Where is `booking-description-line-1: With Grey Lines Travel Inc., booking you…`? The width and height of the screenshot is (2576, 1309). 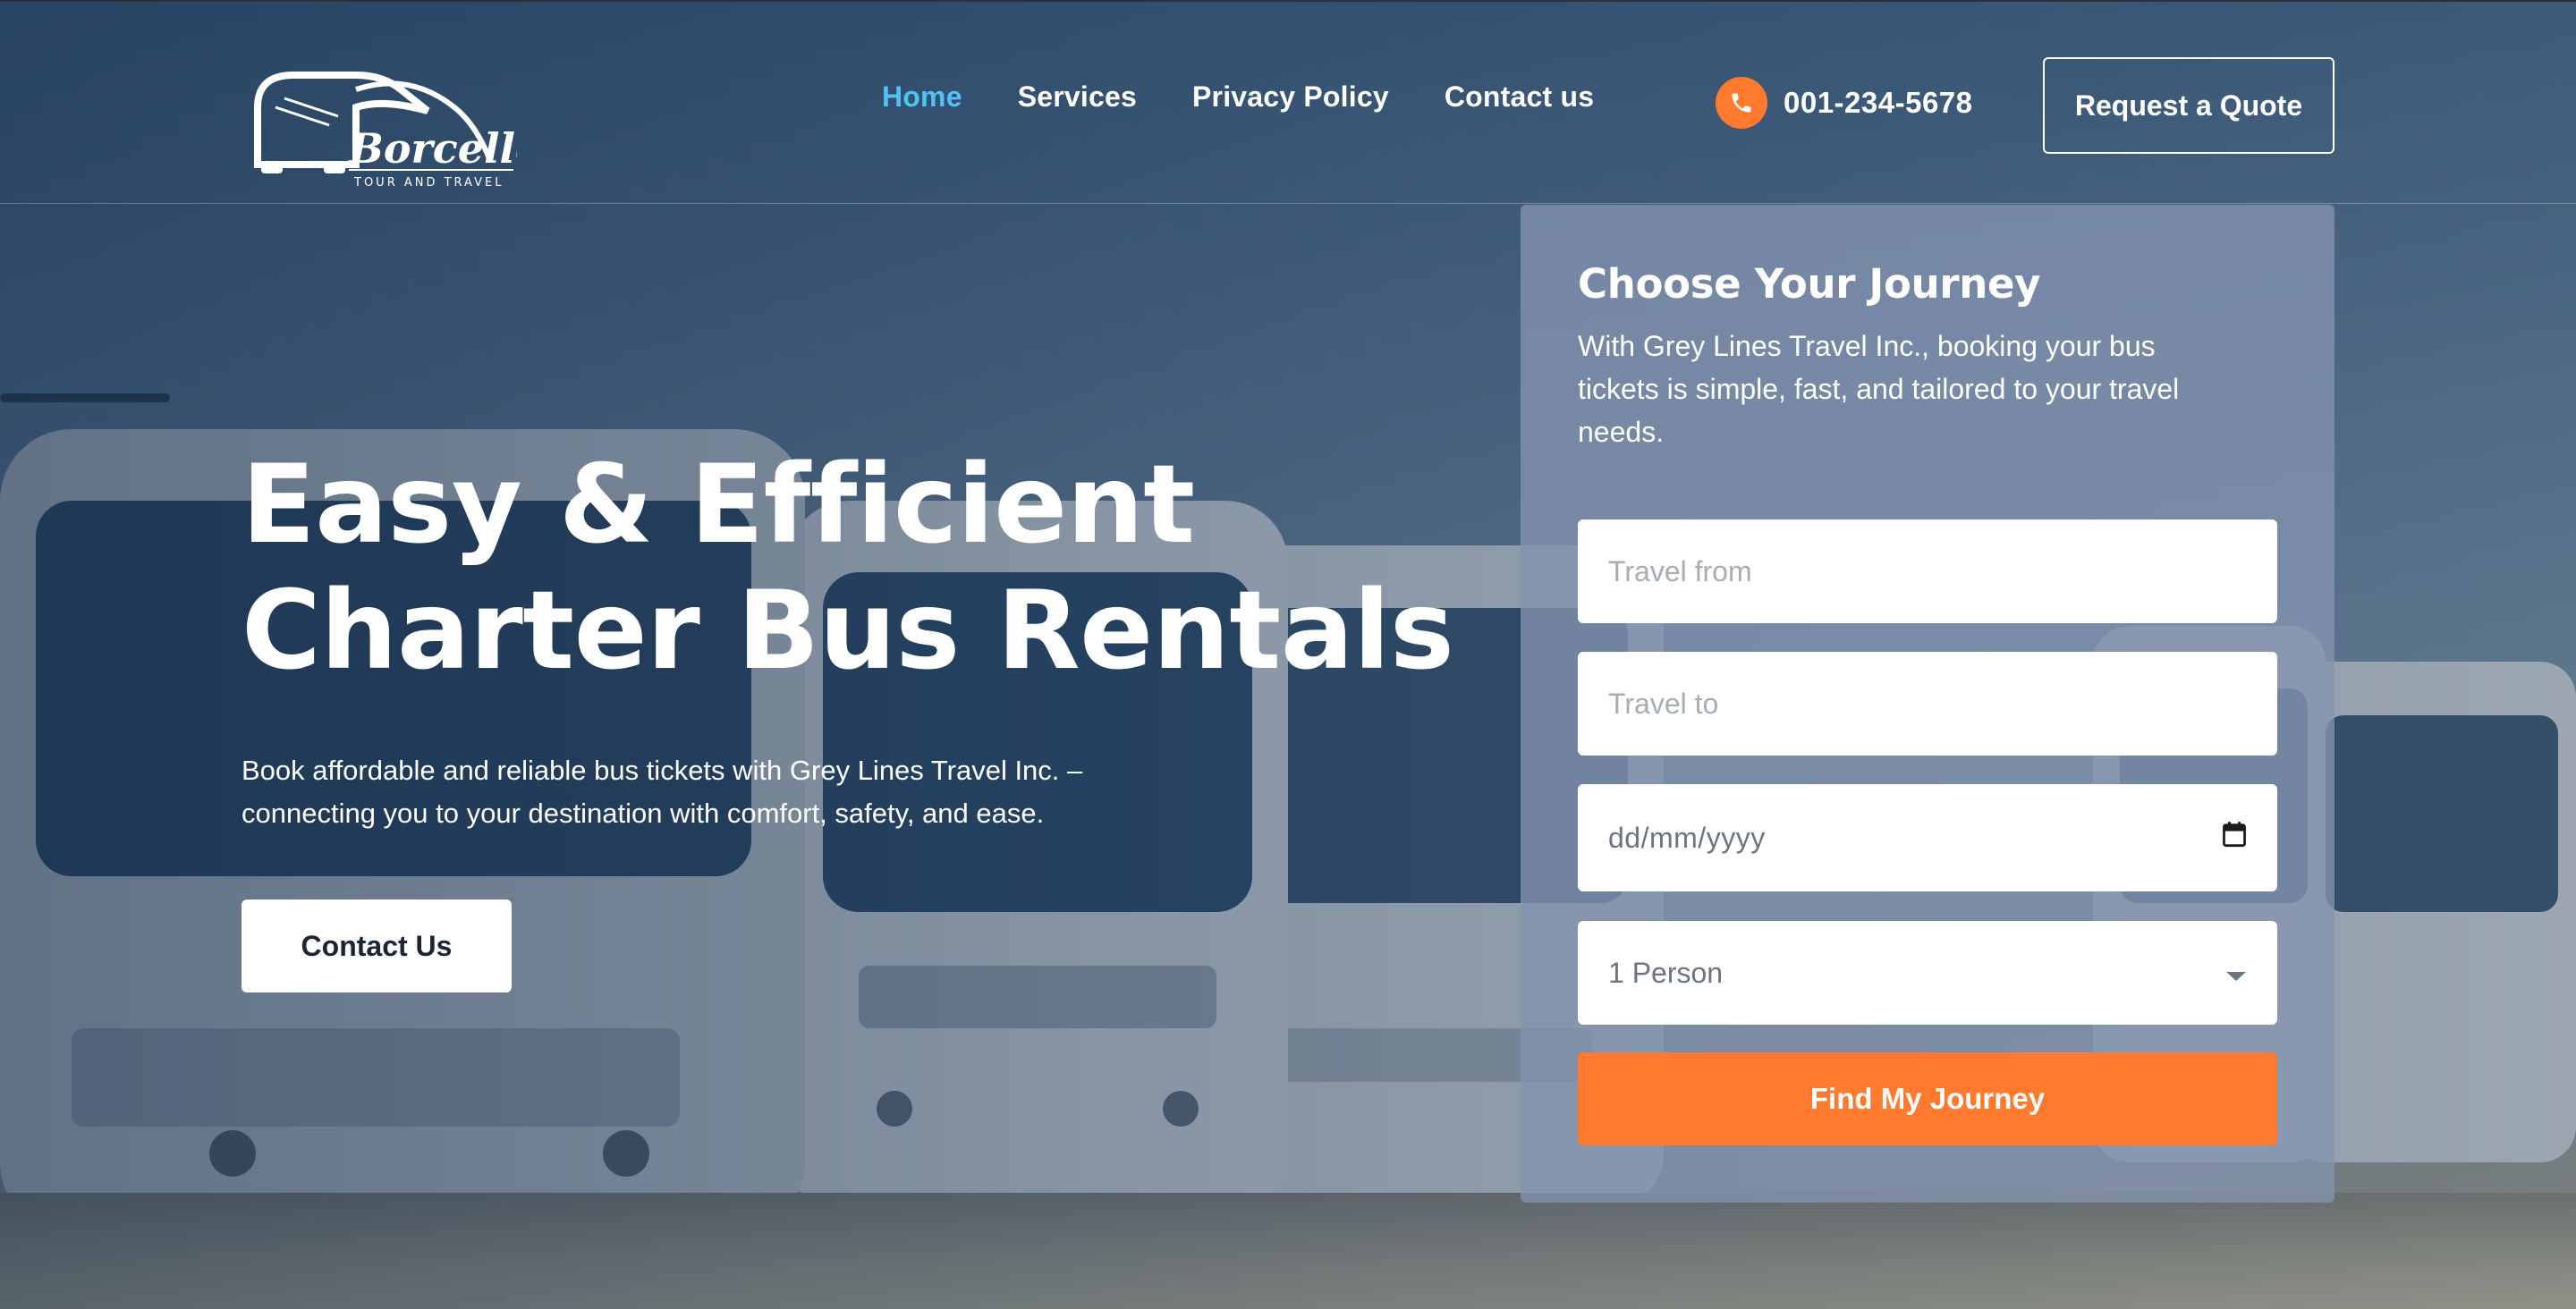 booking-description-line-1: With Grey Lines Travel Inc., booking you… is located at coordinates (1867, 346).